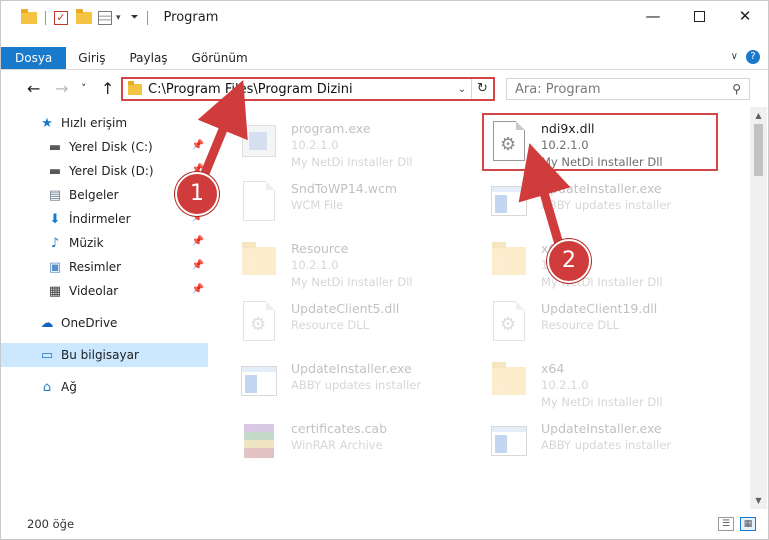 Image resolution: width=769 pixels, height=540 pixels. What do you see at coordinates (462, 89) in the screenshot?
I see `chevron-down-icon: ⌄` at bounding box center [462, 89].